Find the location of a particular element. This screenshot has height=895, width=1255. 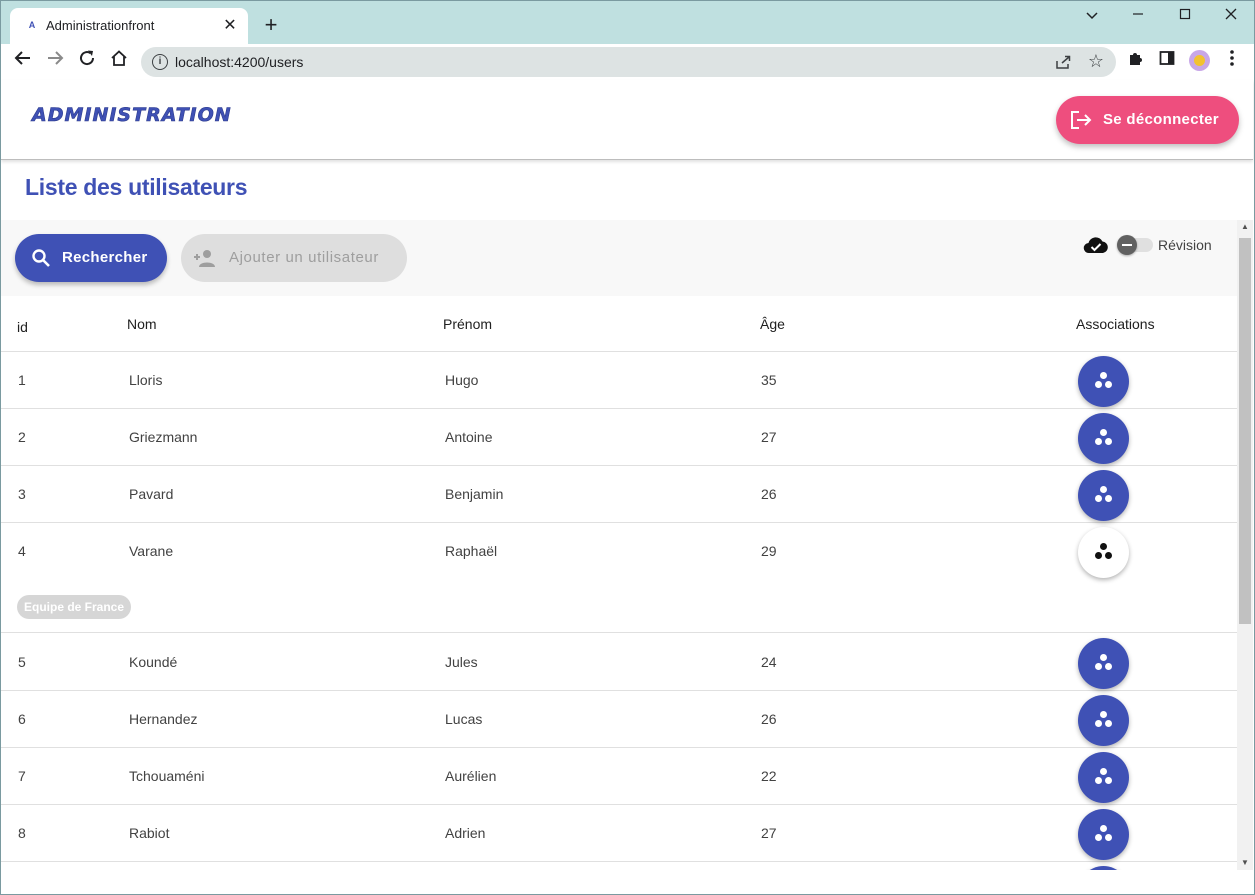

cell-prenom: Jules is located at coordinates (461, 662).